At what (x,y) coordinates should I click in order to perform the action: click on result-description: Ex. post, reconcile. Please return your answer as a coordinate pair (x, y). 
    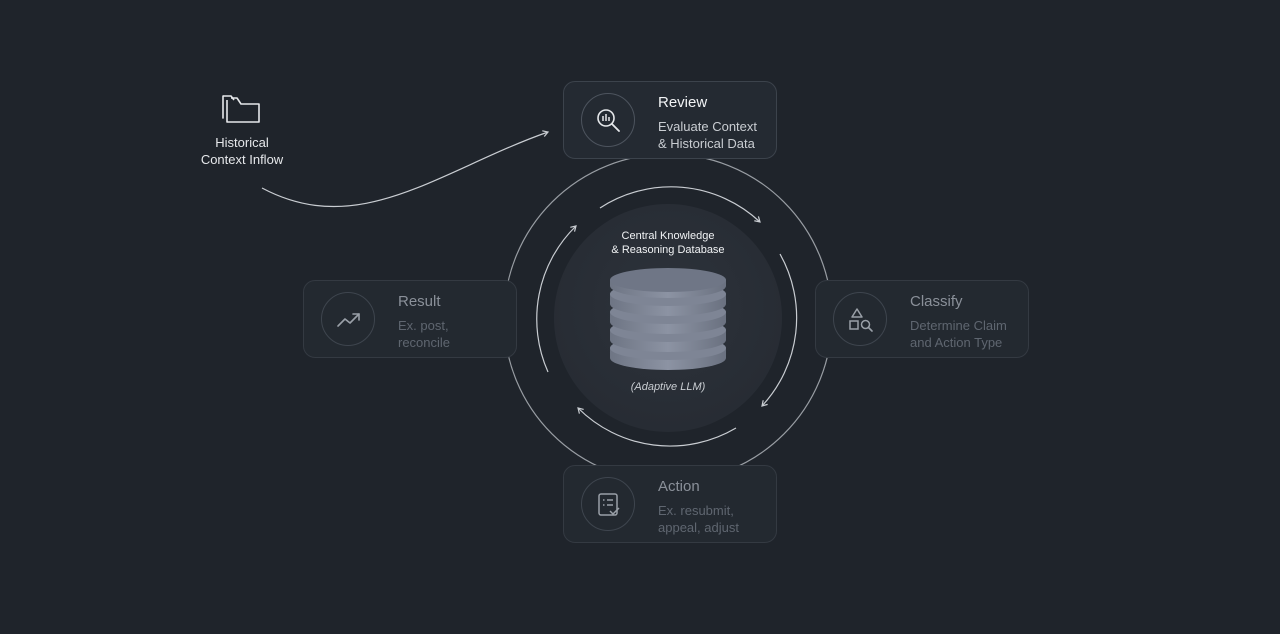
    Looking at the image, I should click on (456, 334).